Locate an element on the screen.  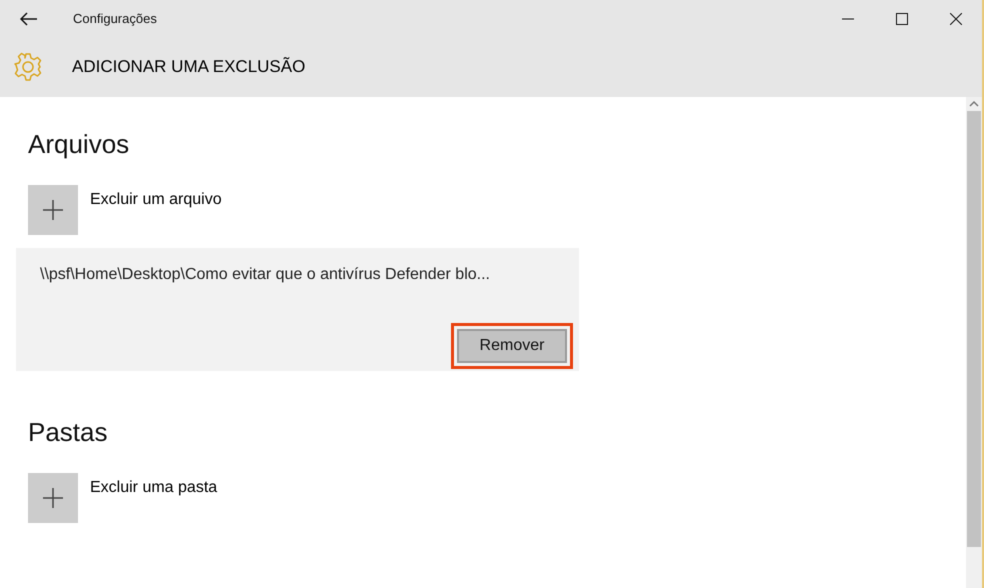
remove-button: Remover is located at coordinates (512, 346).